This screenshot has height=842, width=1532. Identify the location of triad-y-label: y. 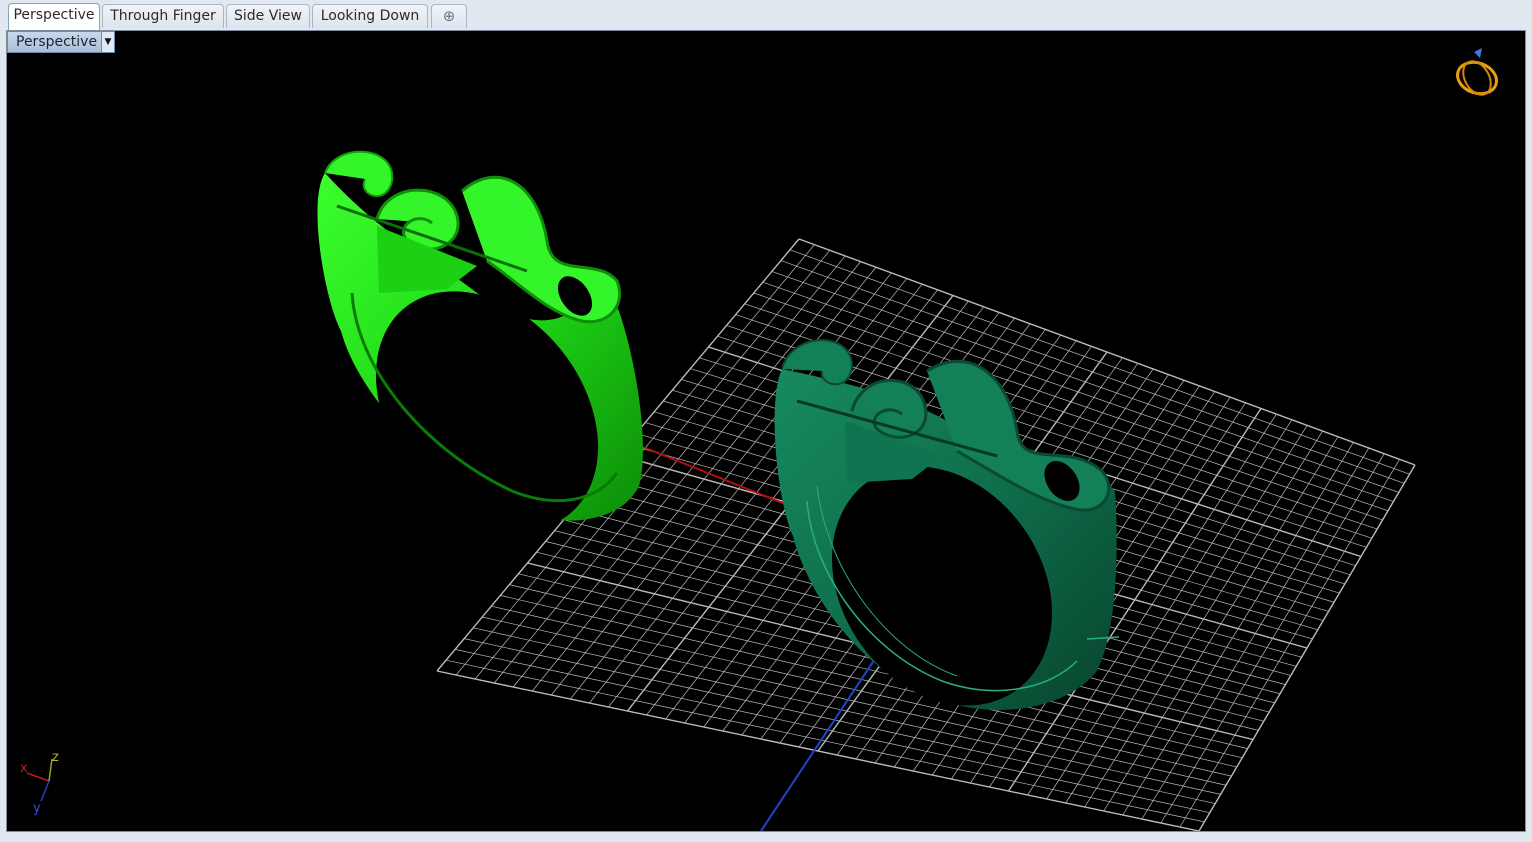
(37, 808).